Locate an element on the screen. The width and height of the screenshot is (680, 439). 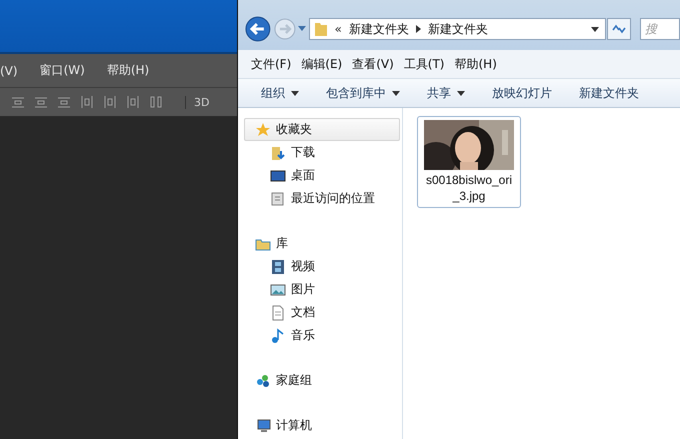
mode-label: 3D is located at coordinates (197, 102).